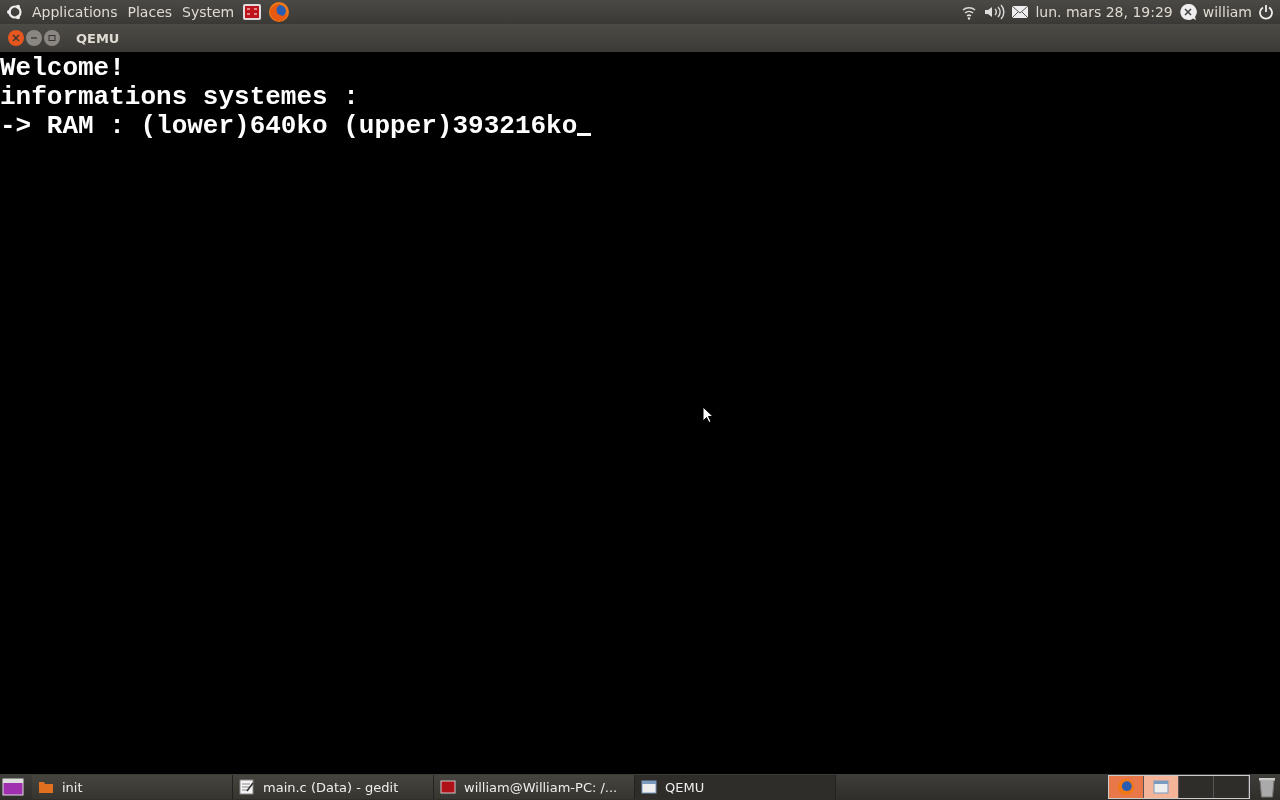  What do you see at coordinates (289, 126) in the screenshot?
I see `console-line: -> RAM : (lower)640ko (upper)393216ko` at bounding box center [289, 126].